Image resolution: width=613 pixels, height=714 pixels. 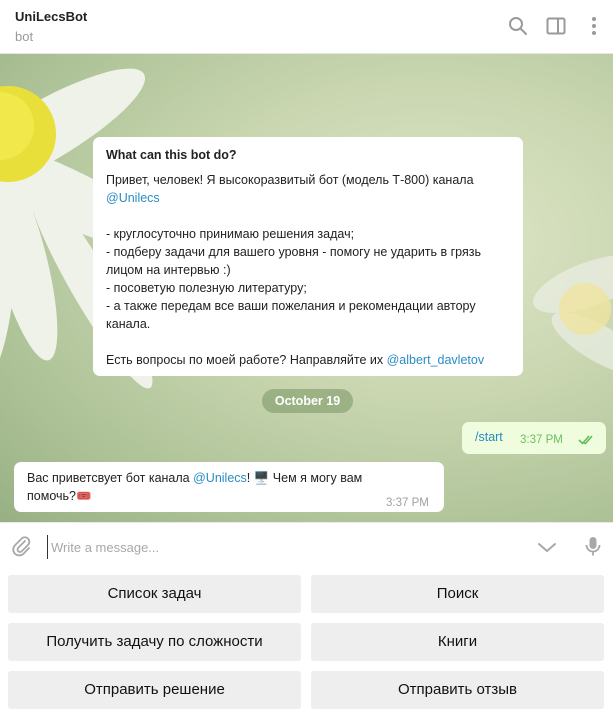 I want to click on get-task-by-difficulty-button: Получить задачу по сложности, so click(x=154, y=642).